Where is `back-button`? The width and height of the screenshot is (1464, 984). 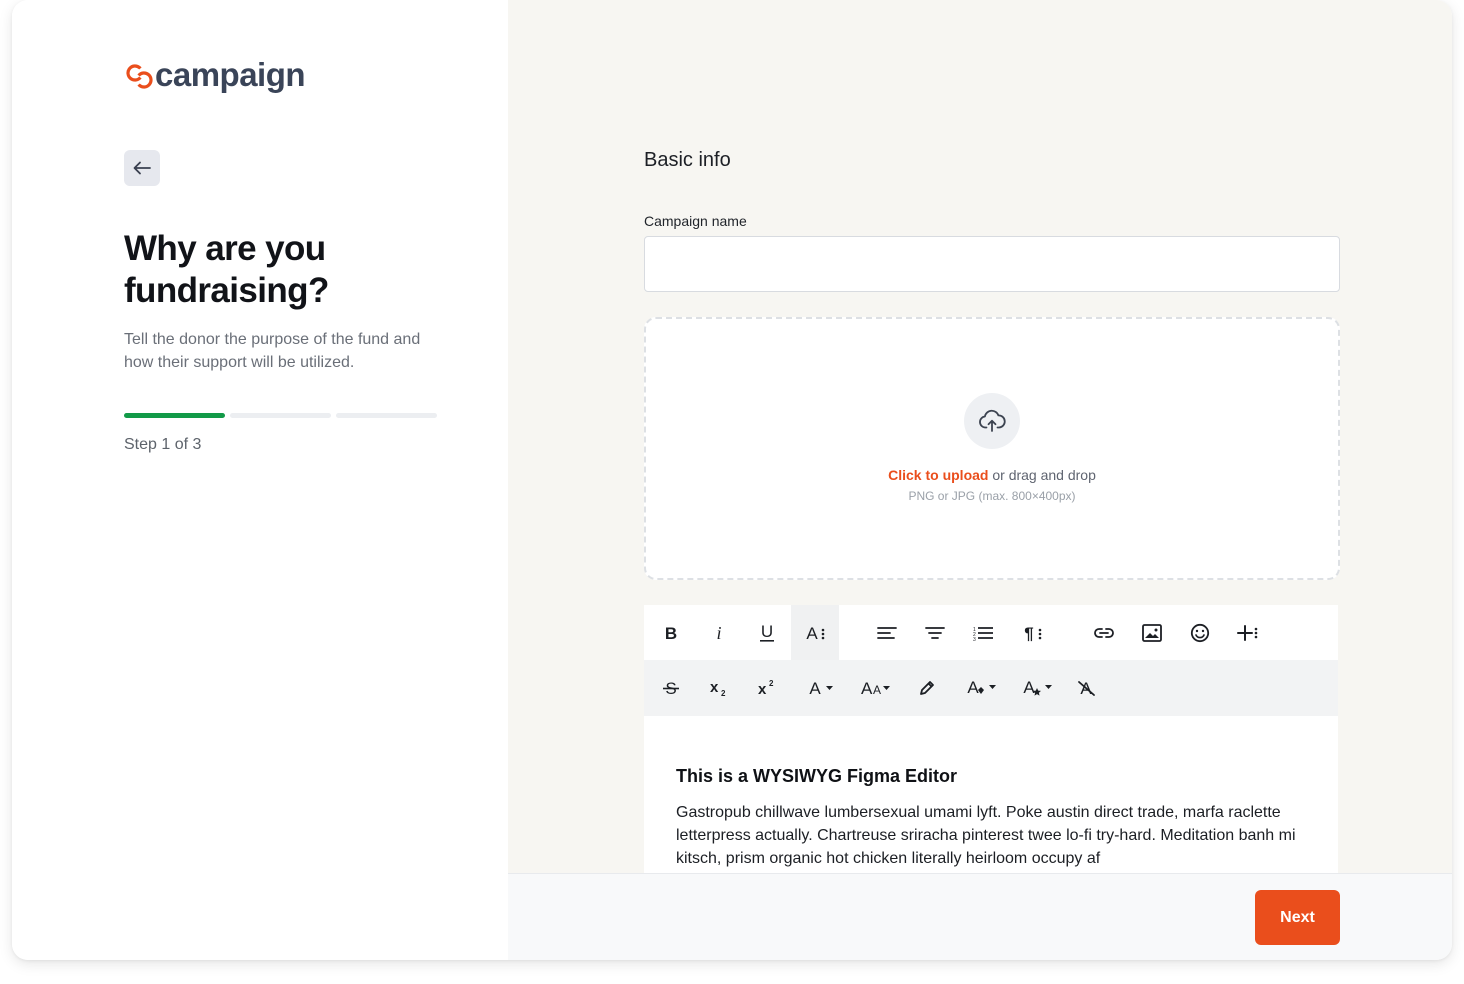 back-button is located at coordinates (142, 168).